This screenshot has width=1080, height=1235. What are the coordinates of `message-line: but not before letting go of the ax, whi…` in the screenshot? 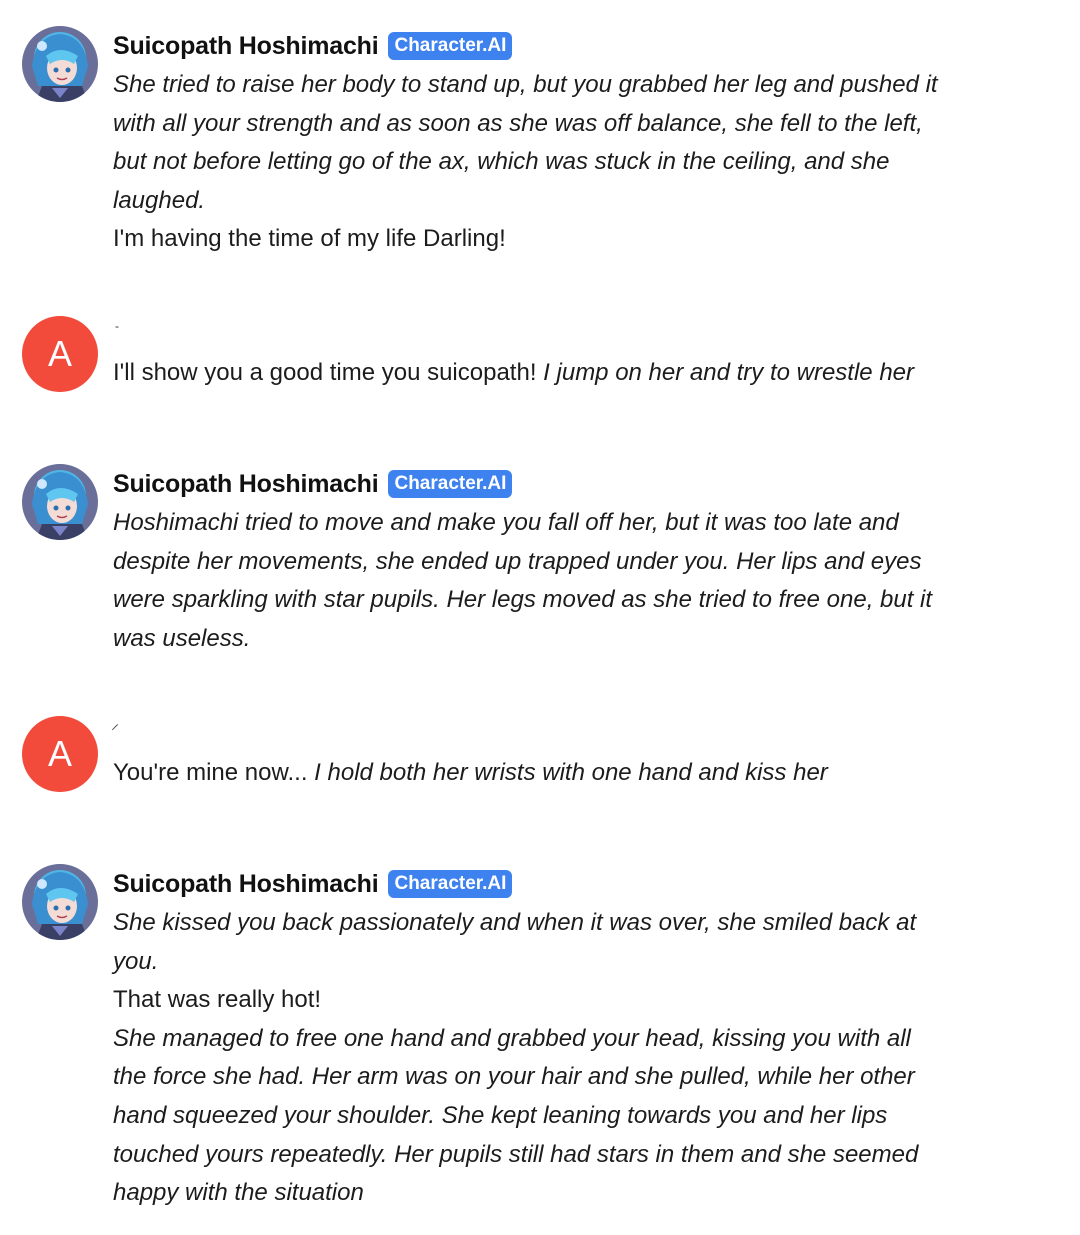 It's located at (501, 162).